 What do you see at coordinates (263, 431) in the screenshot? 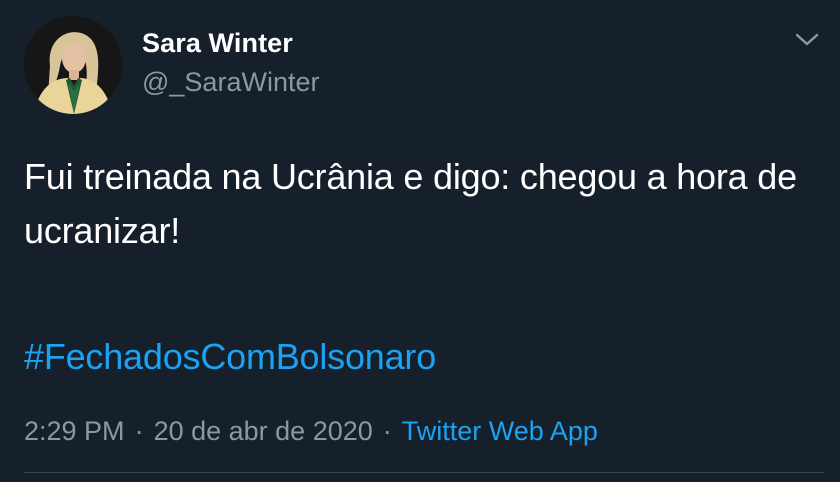
I see `tweet-date: 20 de abr de 2020` at bounding box center [263, 431].